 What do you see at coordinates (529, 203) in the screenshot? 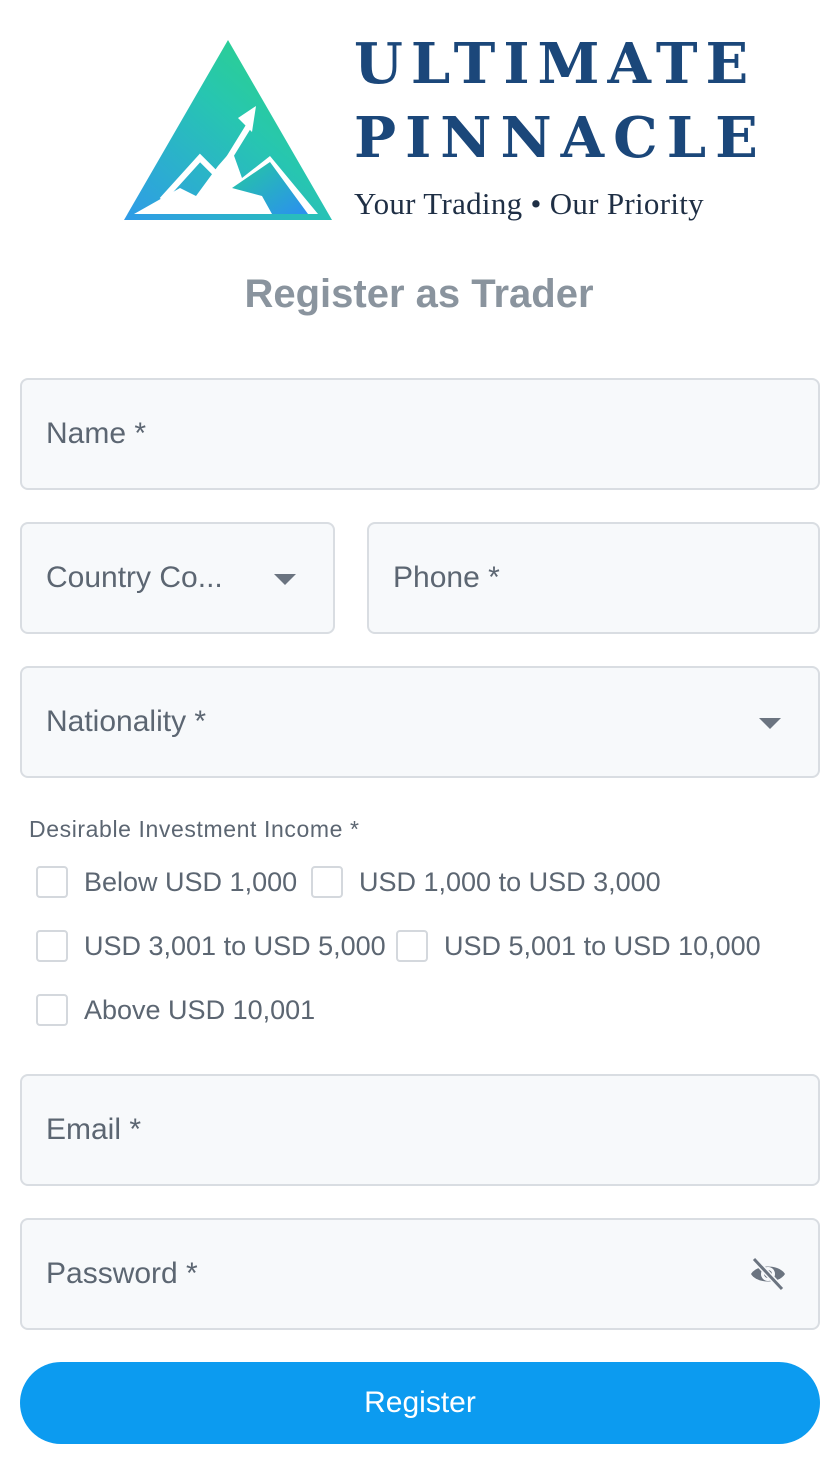
I see `brand-tagline: Your Trading • Our Priority` at bounding box center [529, 203].